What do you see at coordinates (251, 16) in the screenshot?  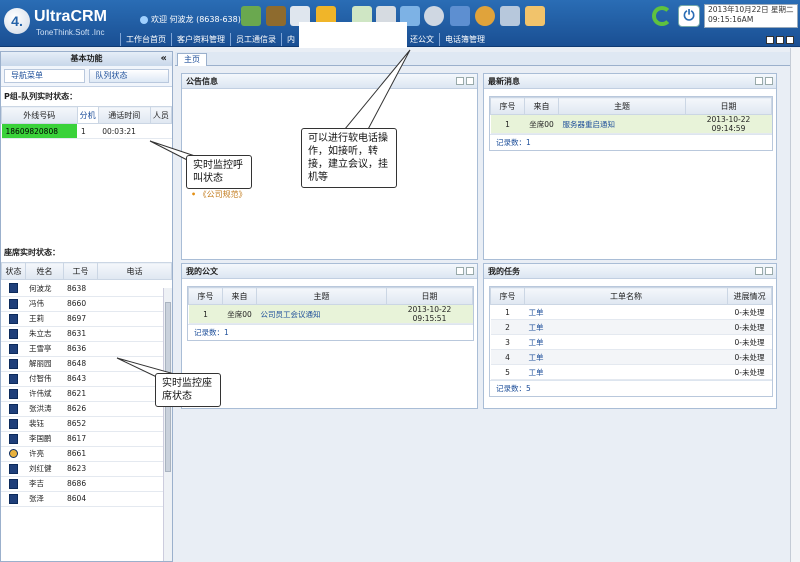 I see `contacts-icon` at bounding box center [251, 16].